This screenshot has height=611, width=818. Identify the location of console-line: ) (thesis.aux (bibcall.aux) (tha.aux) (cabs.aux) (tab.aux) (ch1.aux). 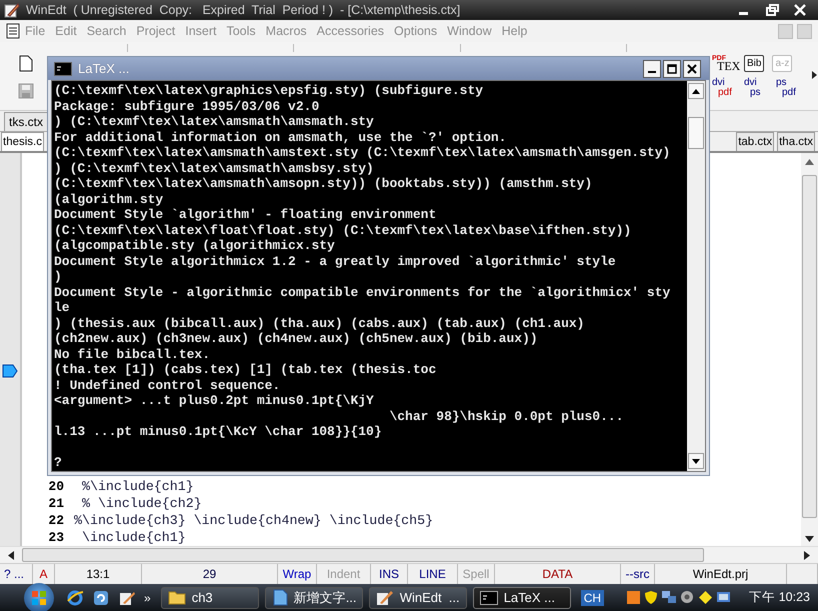
(320, 323).